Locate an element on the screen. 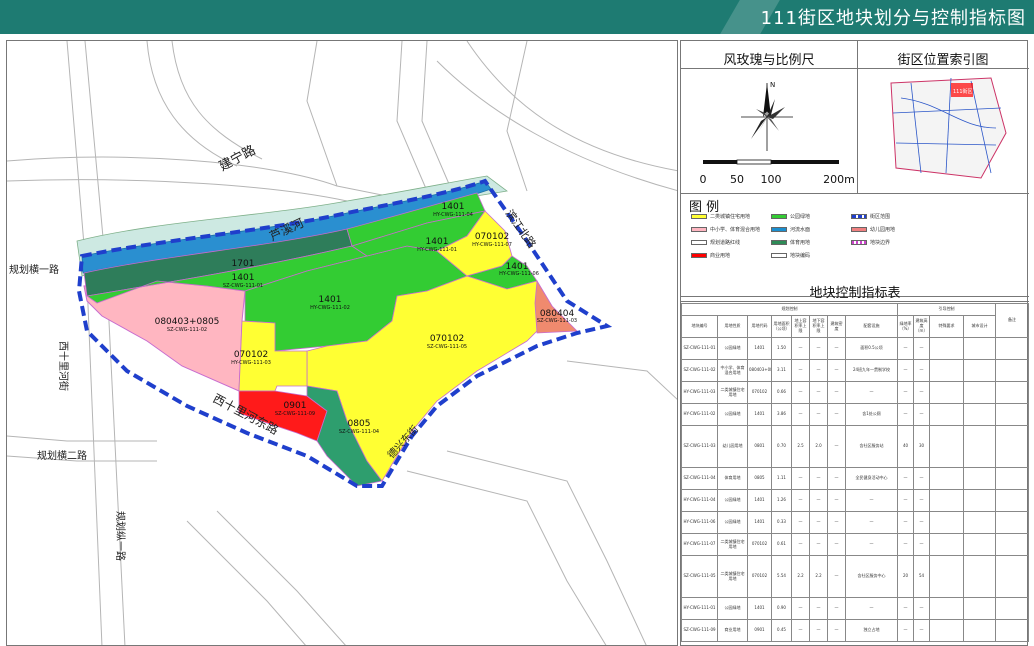 Image resolution: width=1034 pixels, height=646 pixels. north-label: N is located at coordinates (772, 85).